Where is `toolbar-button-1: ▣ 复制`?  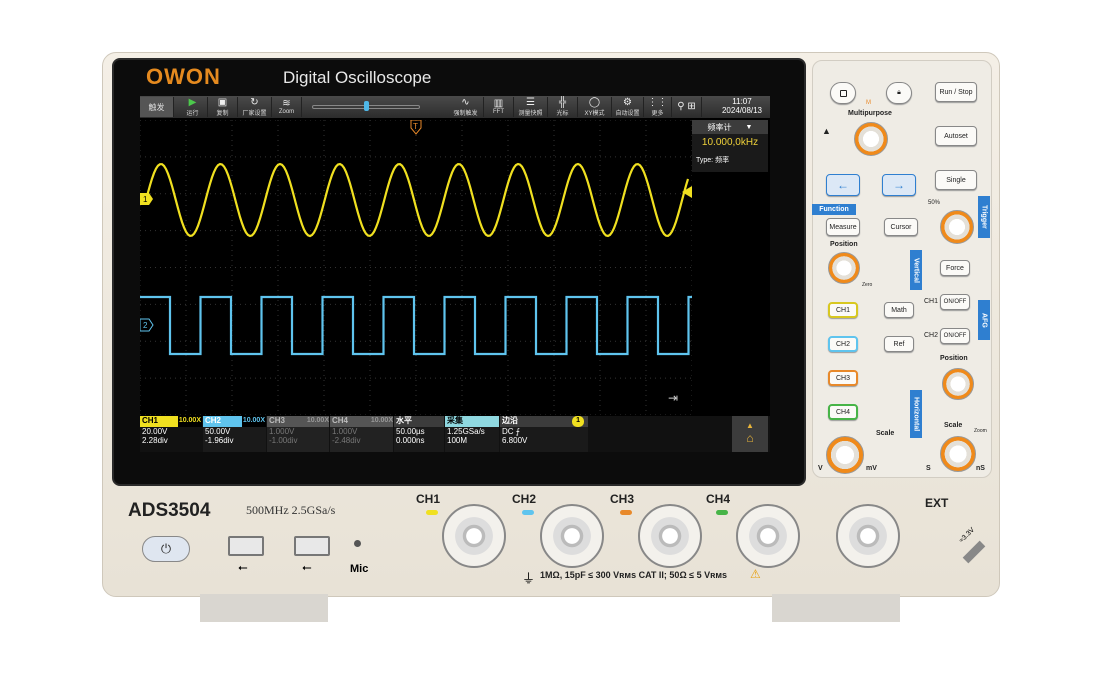
toolbar-button-1: ▣ 复制 is located at coordinates (223, 107).